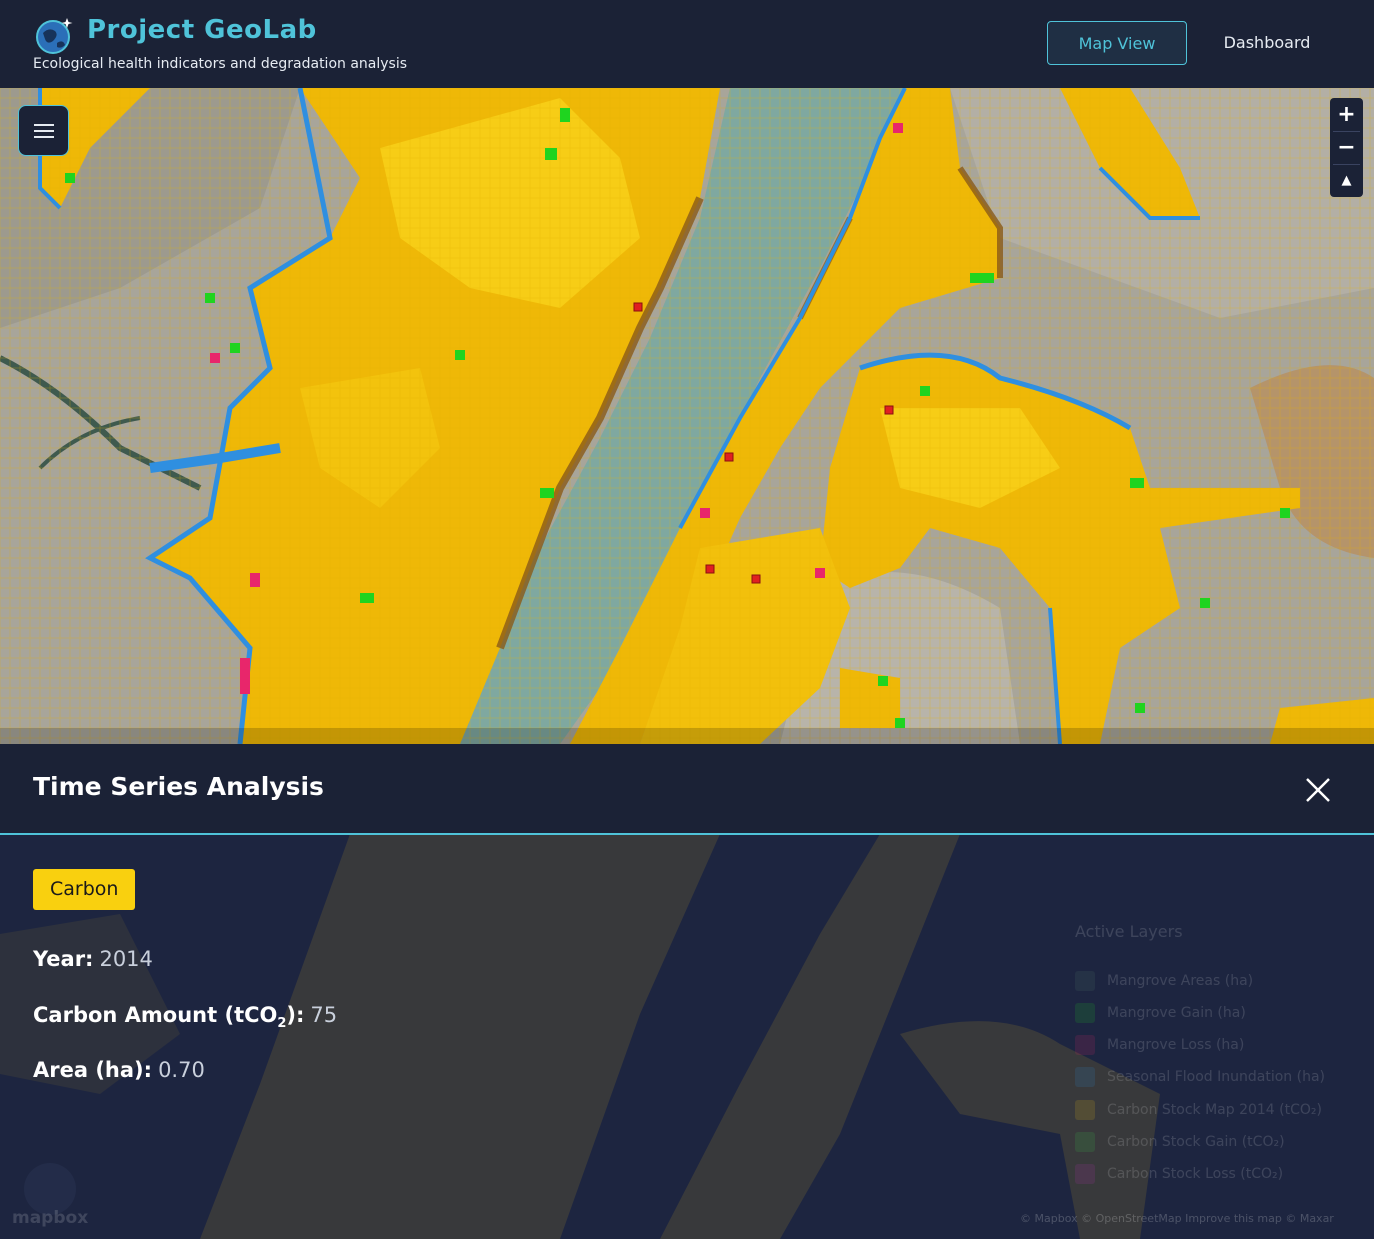 This screenshot has width=1374, height=1239. I want to click on year-label: Year:, so click(63, 959).